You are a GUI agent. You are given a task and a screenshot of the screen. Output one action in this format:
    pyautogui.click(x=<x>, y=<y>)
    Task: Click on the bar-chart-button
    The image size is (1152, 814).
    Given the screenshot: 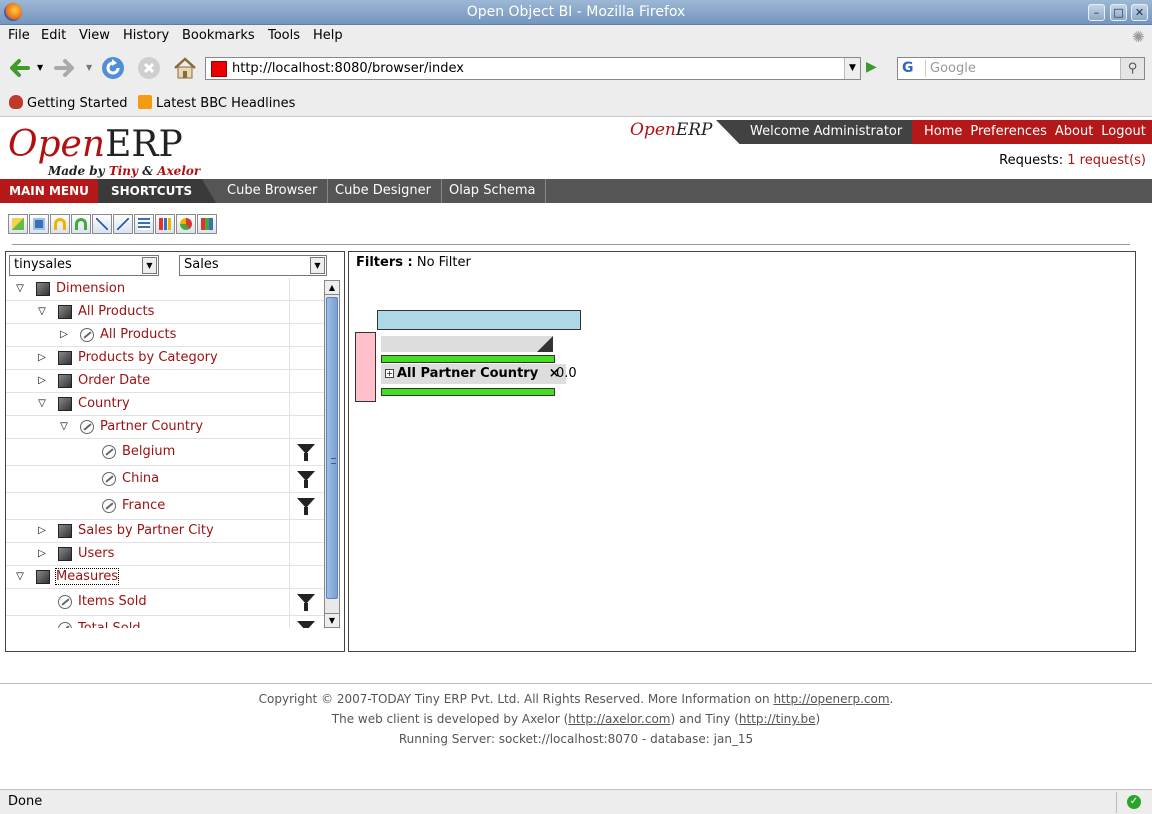 What is the action you would take?
    pyautogui.click(x=165, y=224)
    